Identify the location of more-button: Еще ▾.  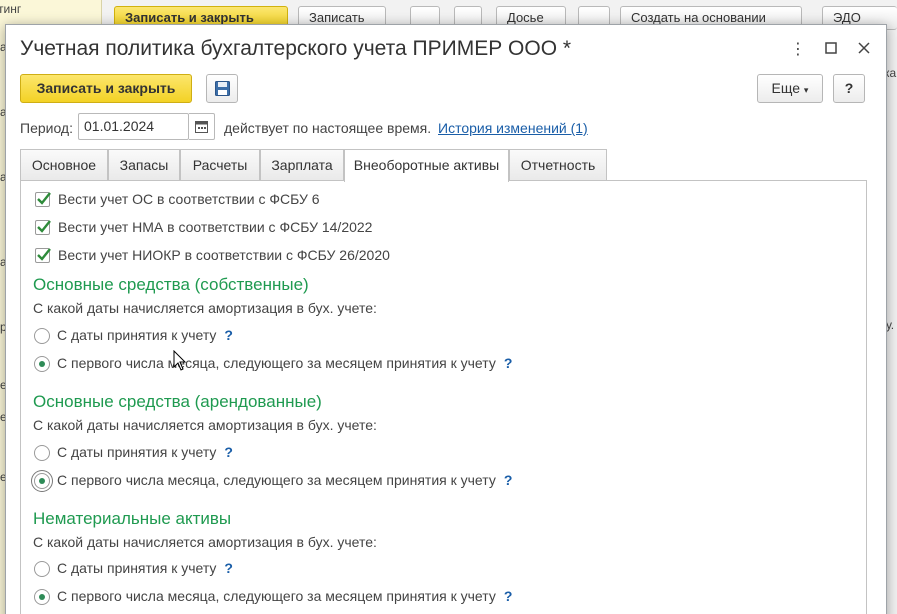
(790, 88).